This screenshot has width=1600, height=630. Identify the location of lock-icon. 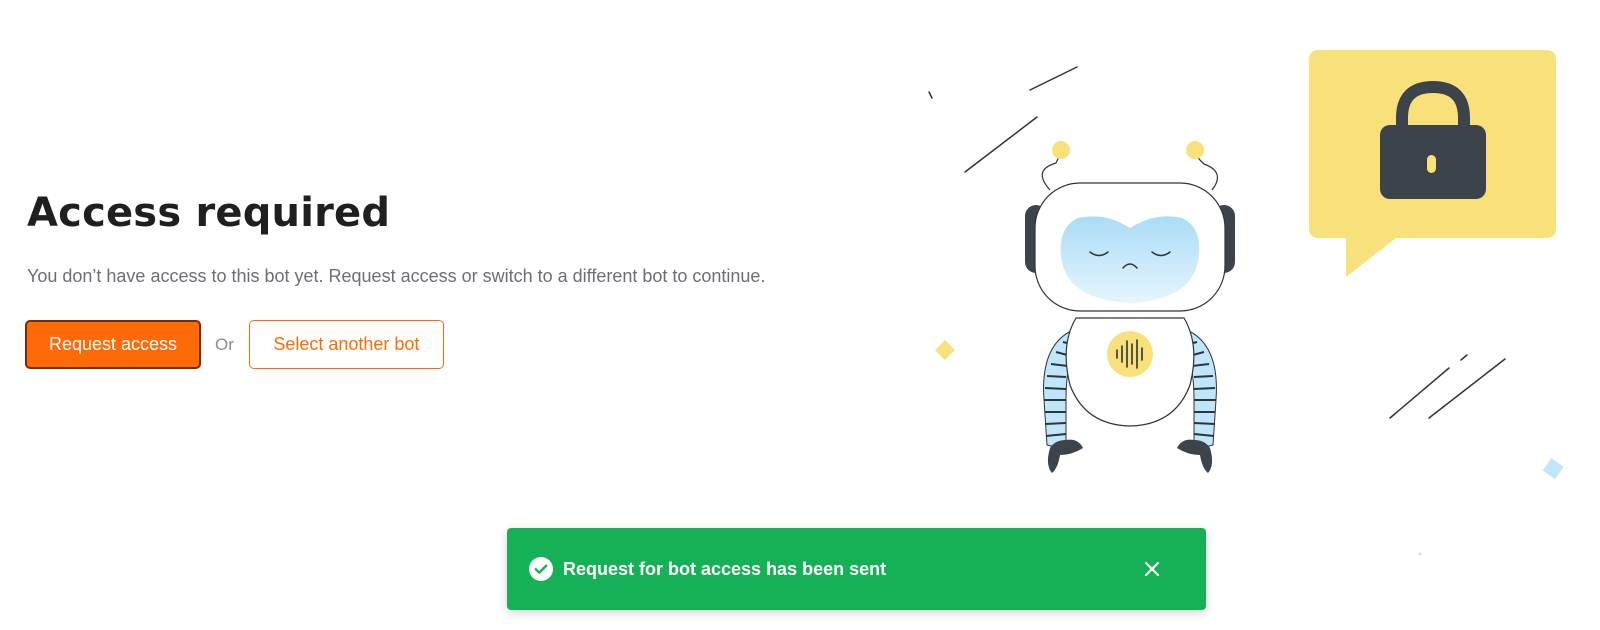
(1433, 139).